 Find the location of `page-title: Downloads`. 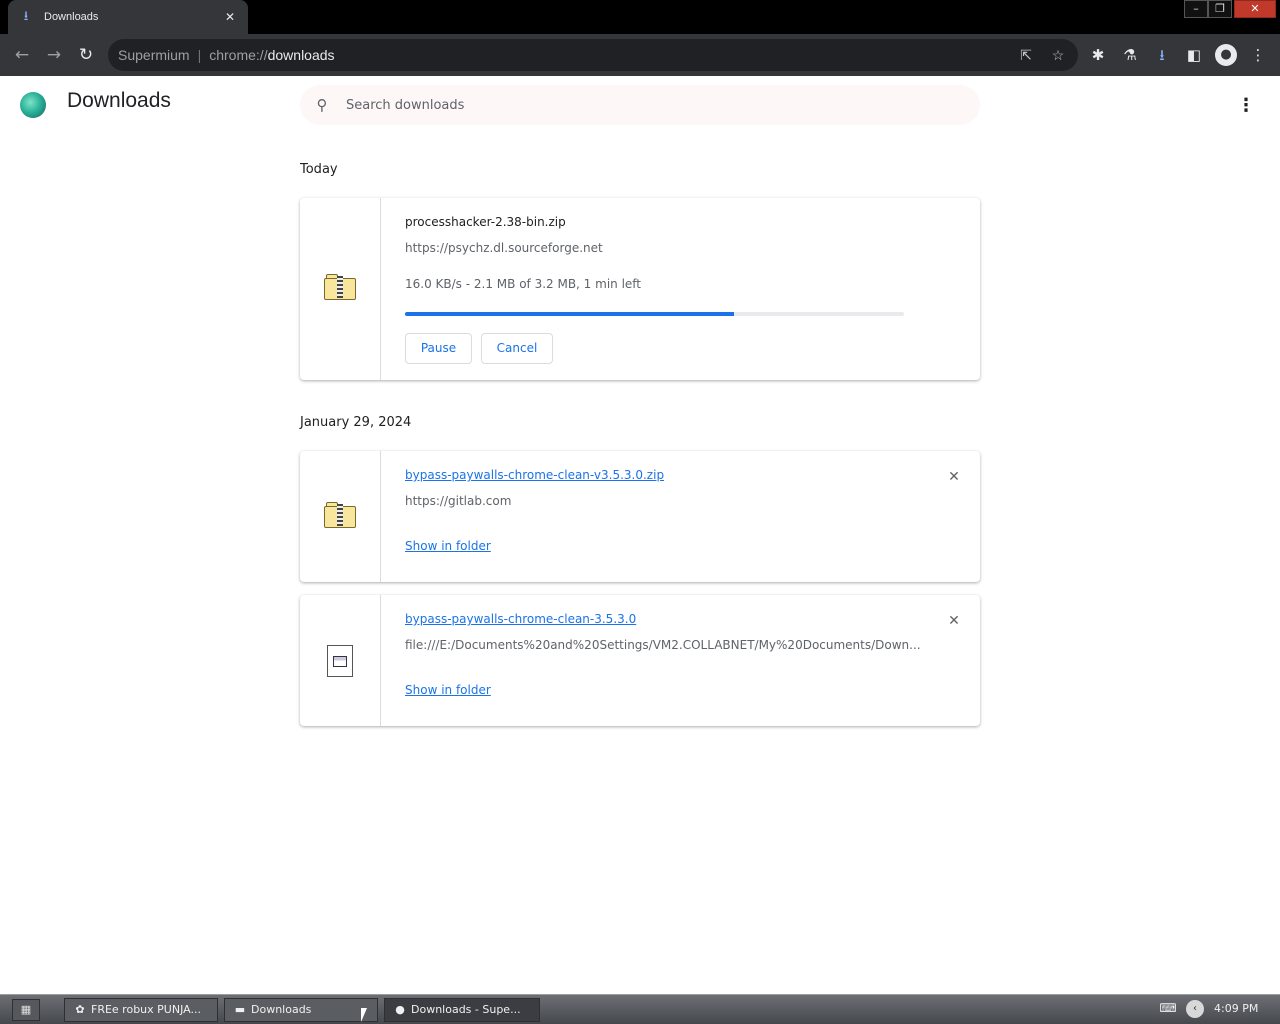

page-title: Downloads is located at coordinates (119, 100).